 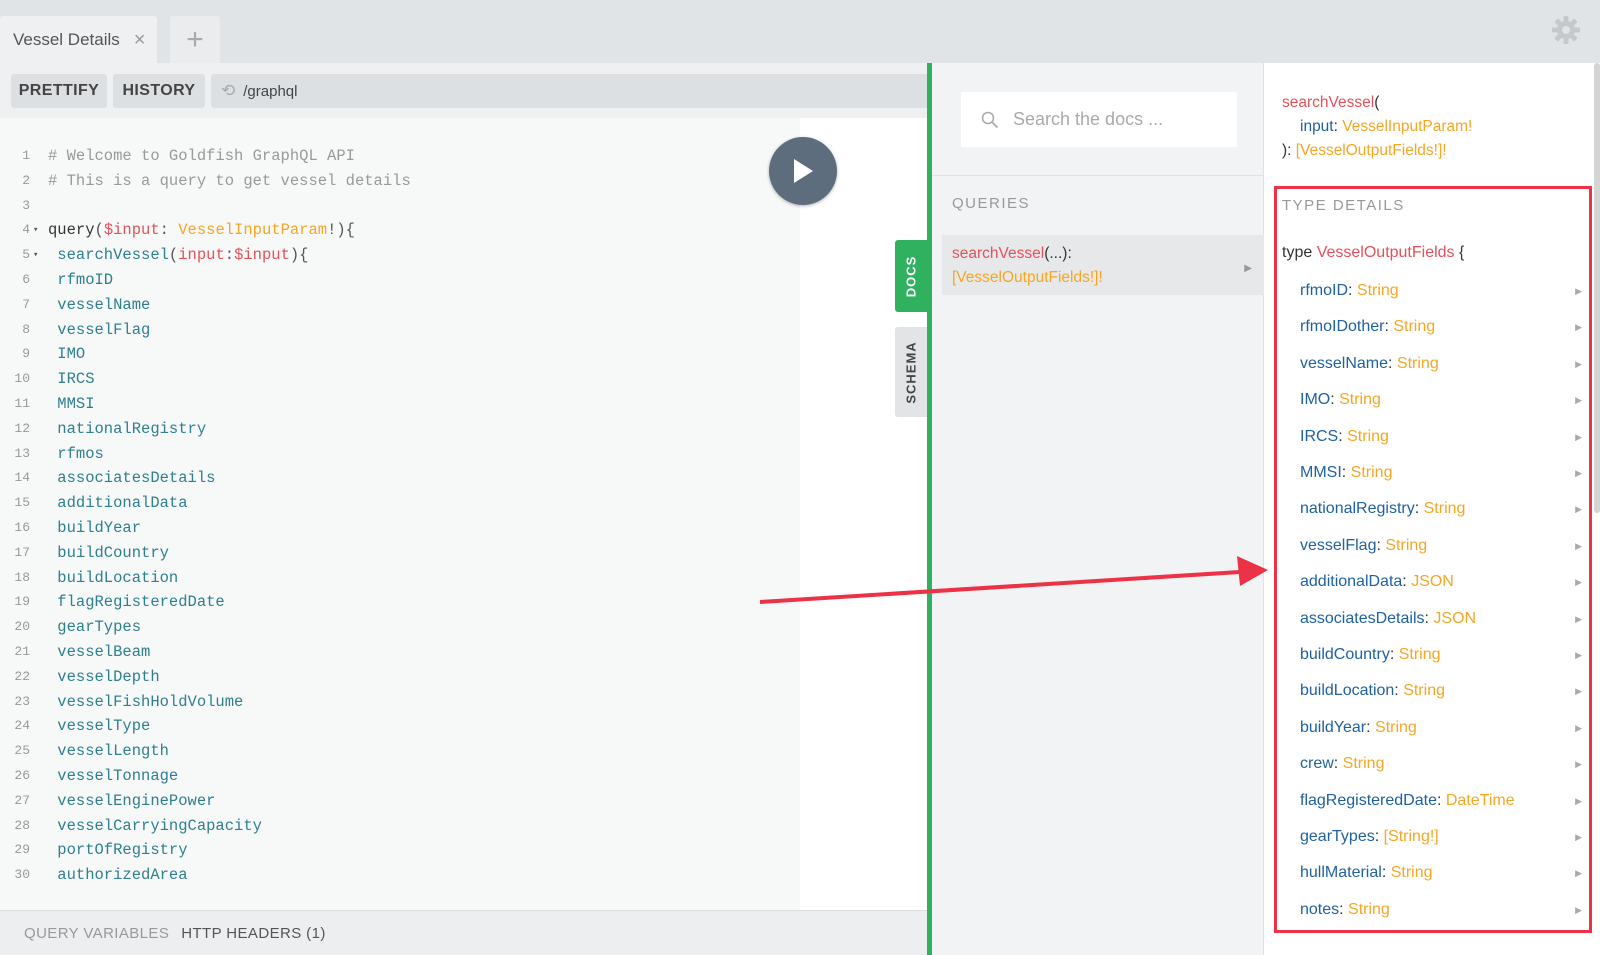 I want to click on history-button: HISTORY, so click(x=159, y=91).